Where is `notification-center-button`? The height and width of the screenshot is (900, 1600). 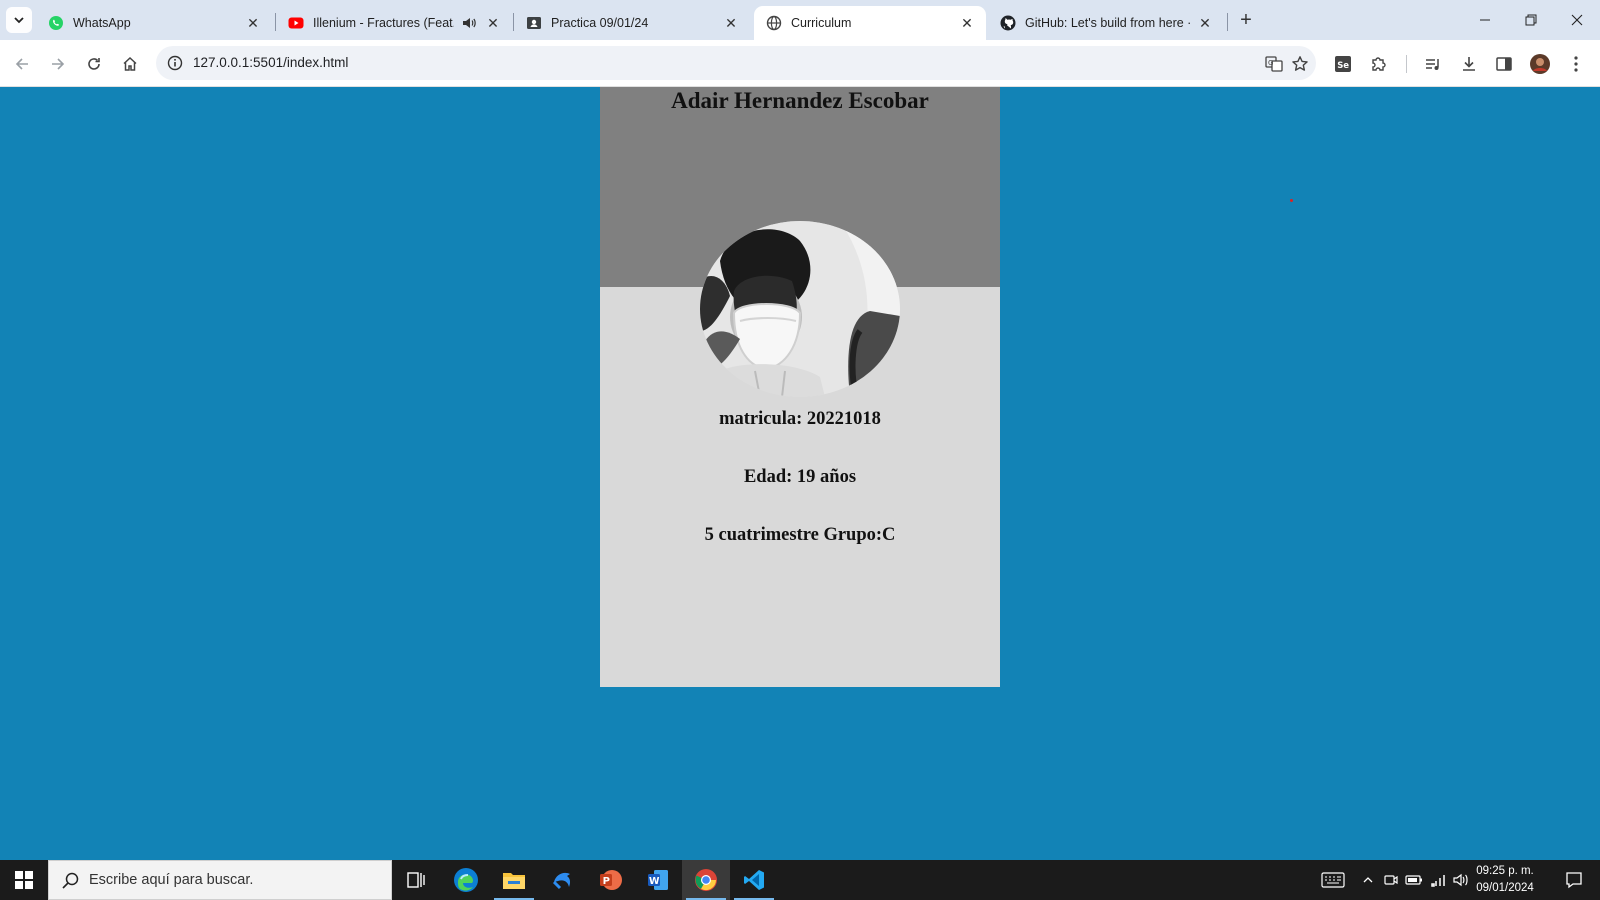
notification-center-button is located at coordinates (1574, 880).